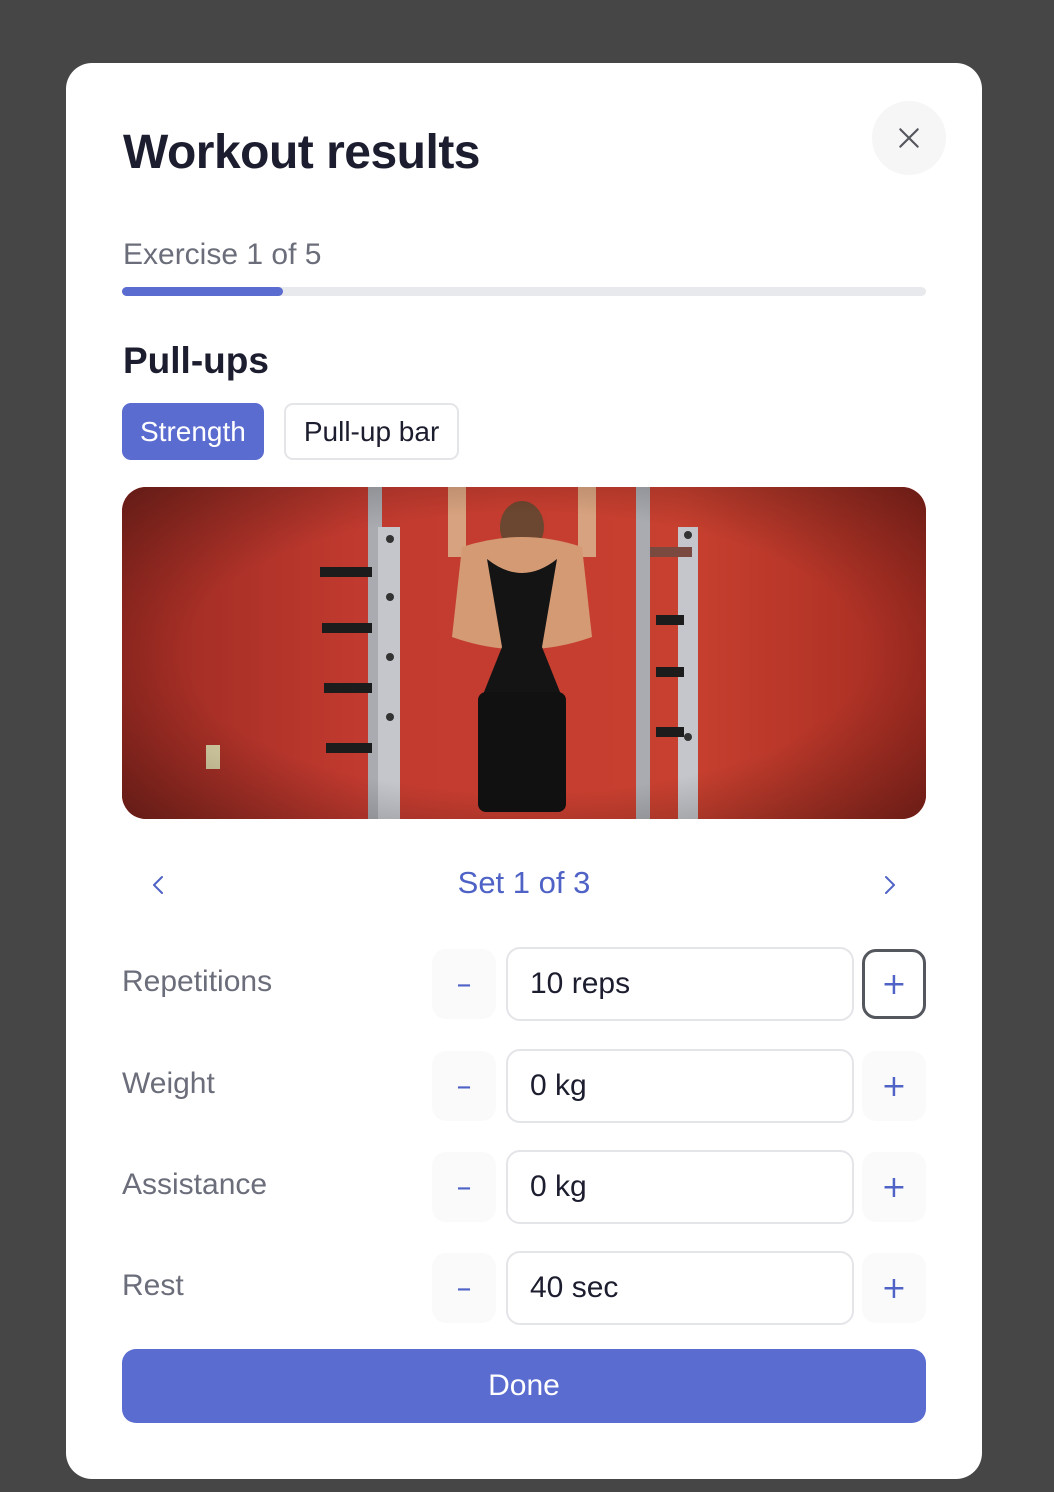  I want to click on close-icon, so click(909, 138).